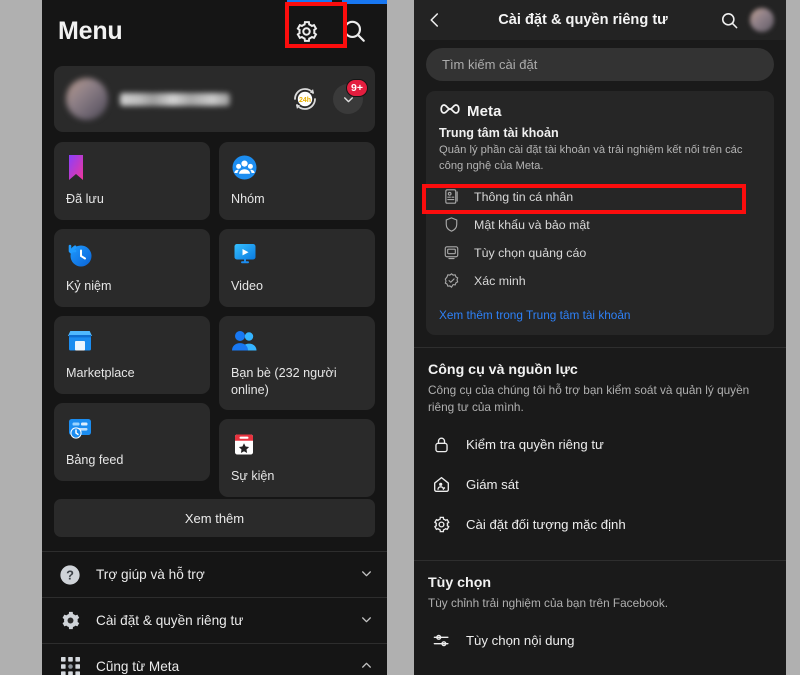 The width and height of the screenshot is (800, 675). I want to click on accounts-center-link: Xem thêm trong Trung tâm tài khoản, so click(600, 315).